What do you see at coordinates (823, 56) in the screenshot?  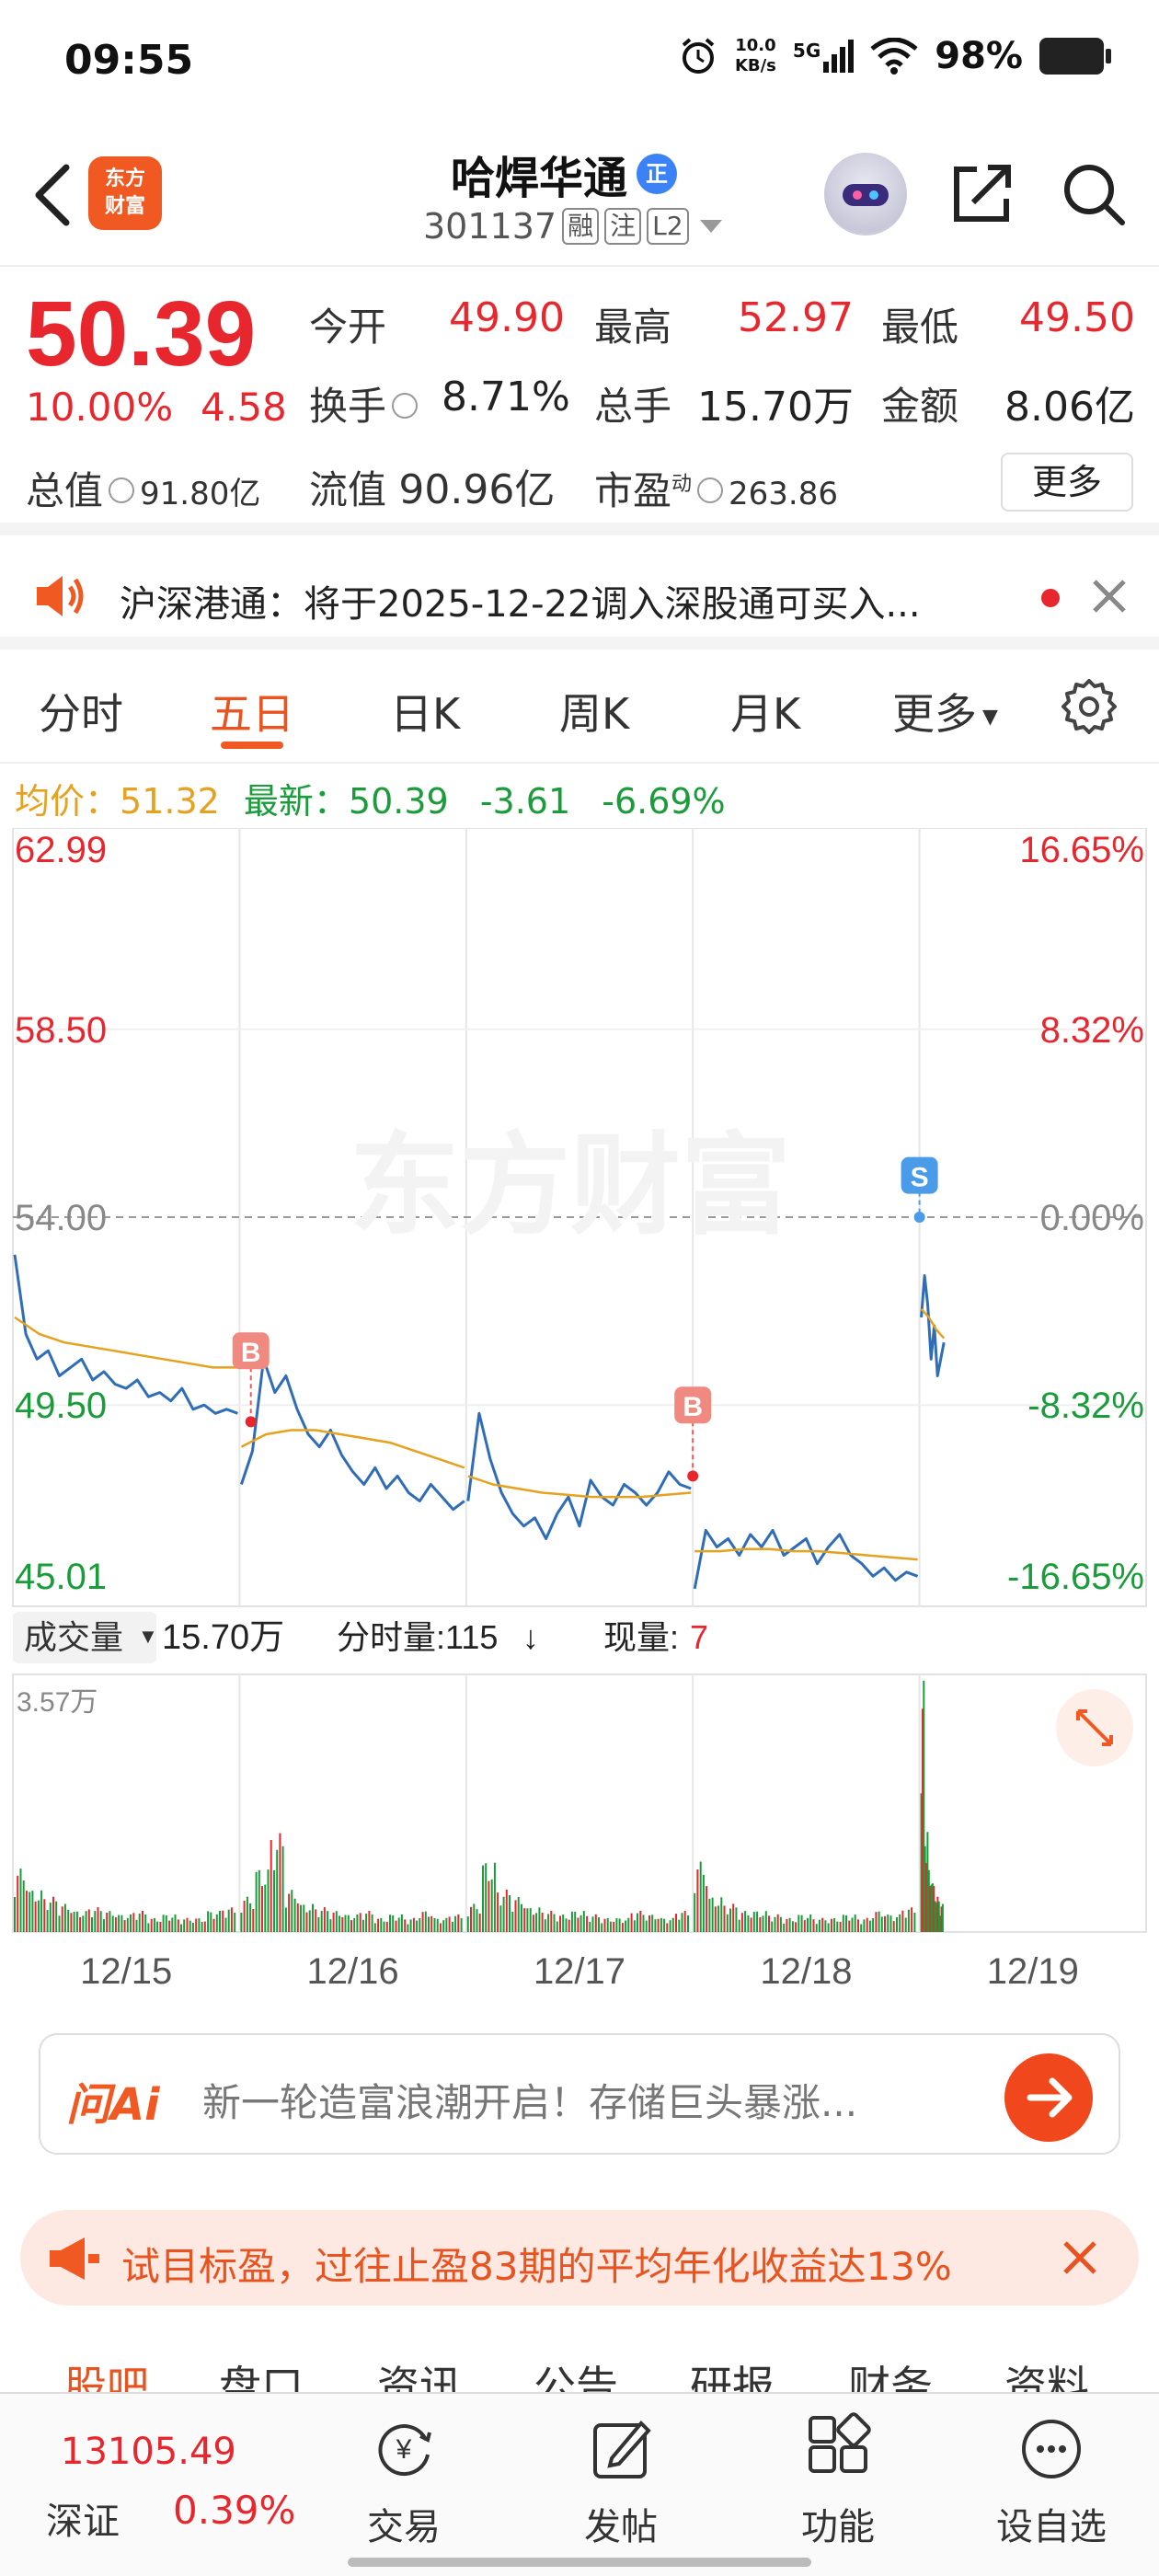 I see `signal-icon: 5G` at bounding box center [823, 56].